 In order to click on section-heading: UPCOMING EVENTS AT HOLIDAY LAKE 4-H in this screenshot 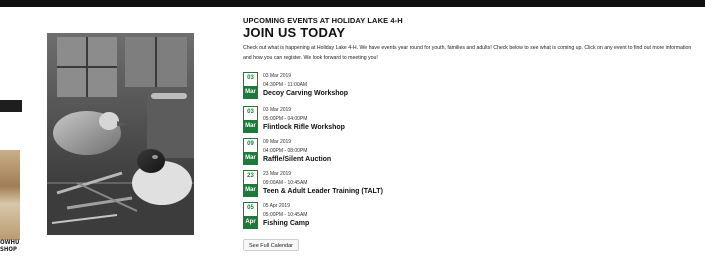, I will do `click(323, 20)`.